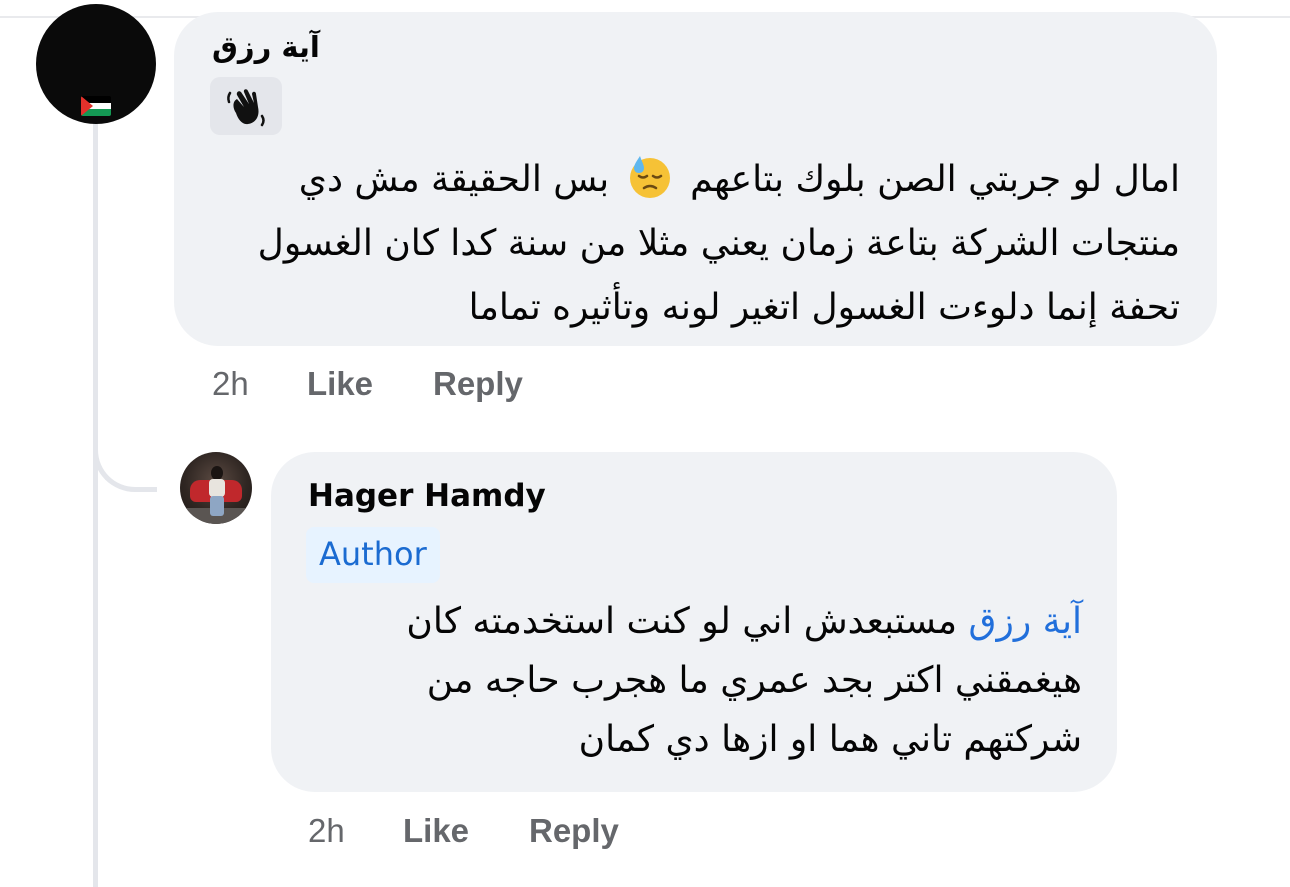  What do you see at coordinates (216, 488) in the screenshot?
I see `reply-avatar` at bounding box center [216, 488].